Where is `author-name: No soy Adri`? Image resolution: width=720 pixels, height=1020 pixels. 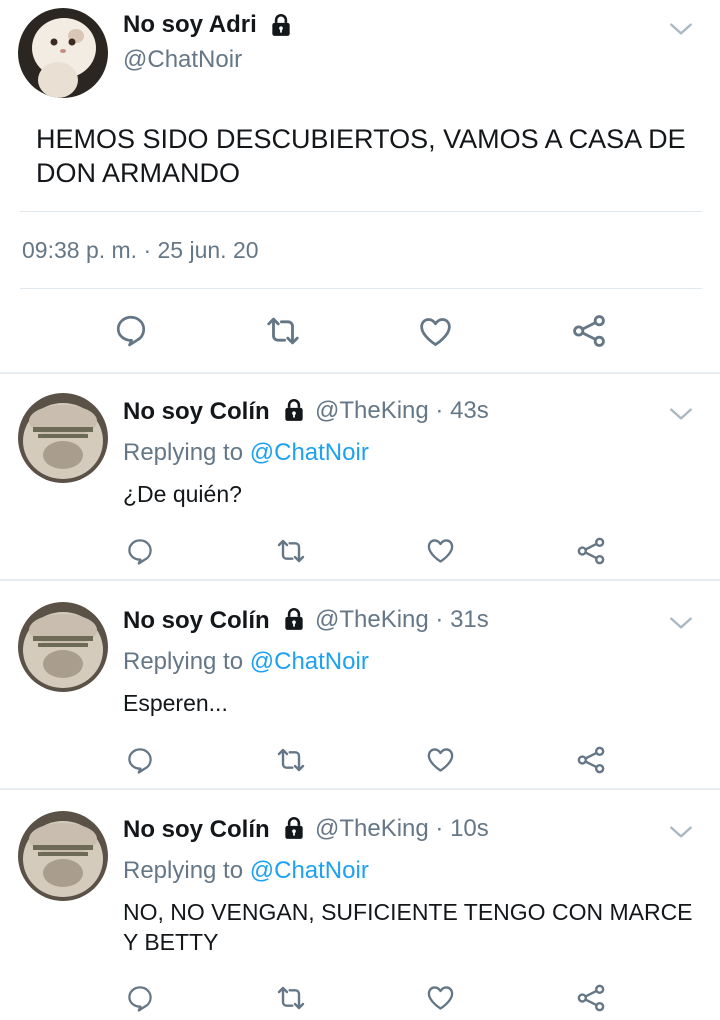
author-name: No soy Adri is located at coordinates (190, 25).